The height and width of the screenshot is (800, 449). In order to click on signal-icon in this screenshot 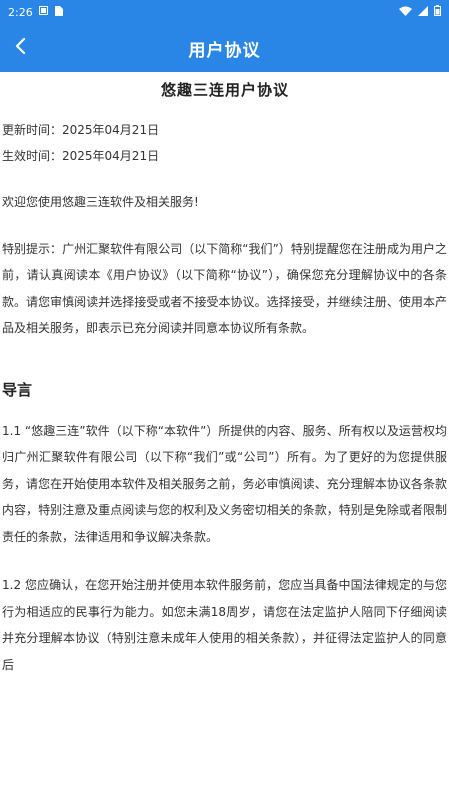, I will do `click(423, 12)`.